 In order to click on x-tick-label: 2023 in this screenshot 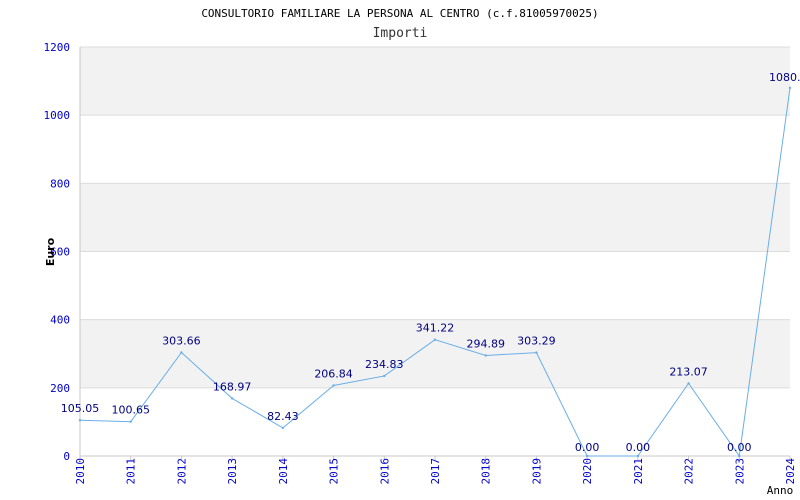, I will do `click(739, 471)`.